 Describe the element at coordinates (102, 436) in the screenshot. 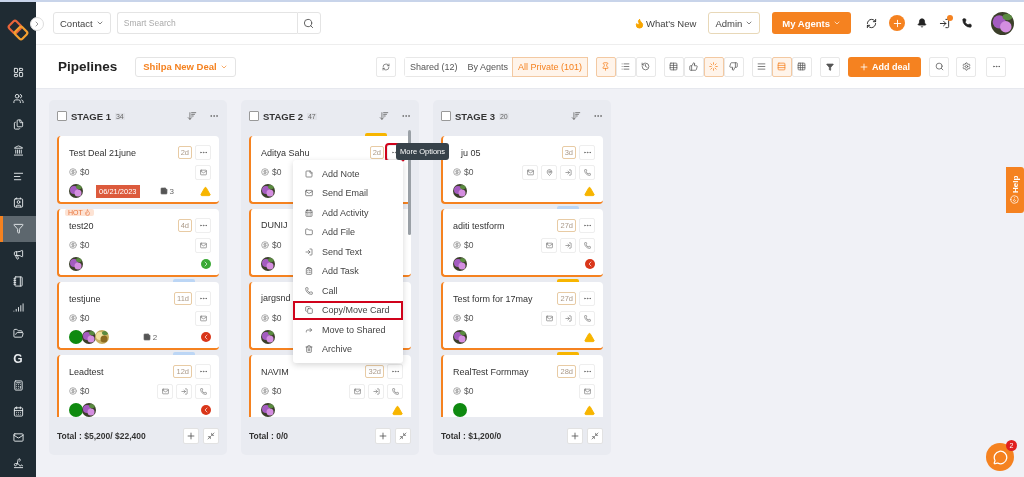

I see `stage-total: Total : $5,200/ $22,400` at that location.